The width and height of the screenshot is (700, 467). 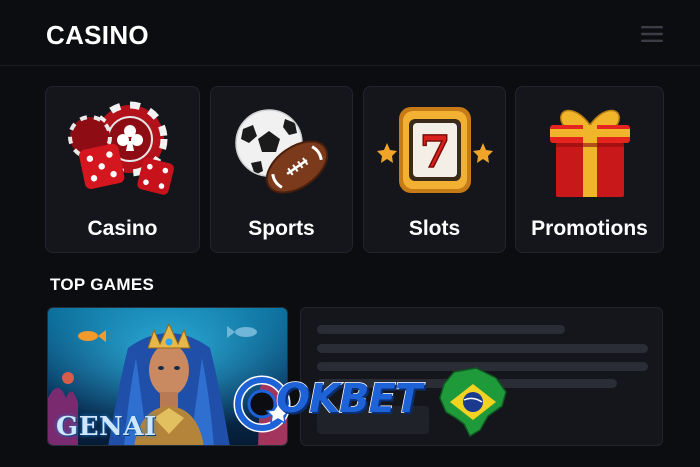 What do you see at coordinates (281, 151) in the screenshot?
I see `soccer-football-icon` at bounding box center [281, 151].